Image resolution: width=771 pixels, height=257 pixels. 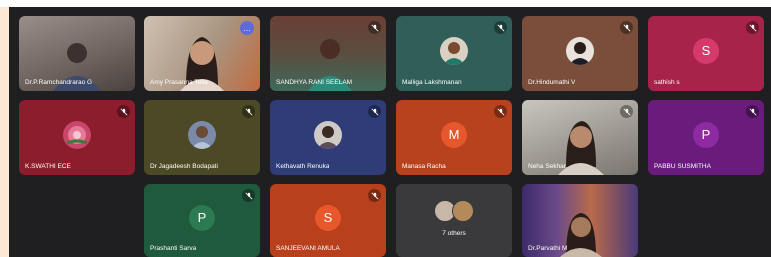 I want to click on participant-tile: SANDHYA RANI SEELAM, so click(x=328, y=53).